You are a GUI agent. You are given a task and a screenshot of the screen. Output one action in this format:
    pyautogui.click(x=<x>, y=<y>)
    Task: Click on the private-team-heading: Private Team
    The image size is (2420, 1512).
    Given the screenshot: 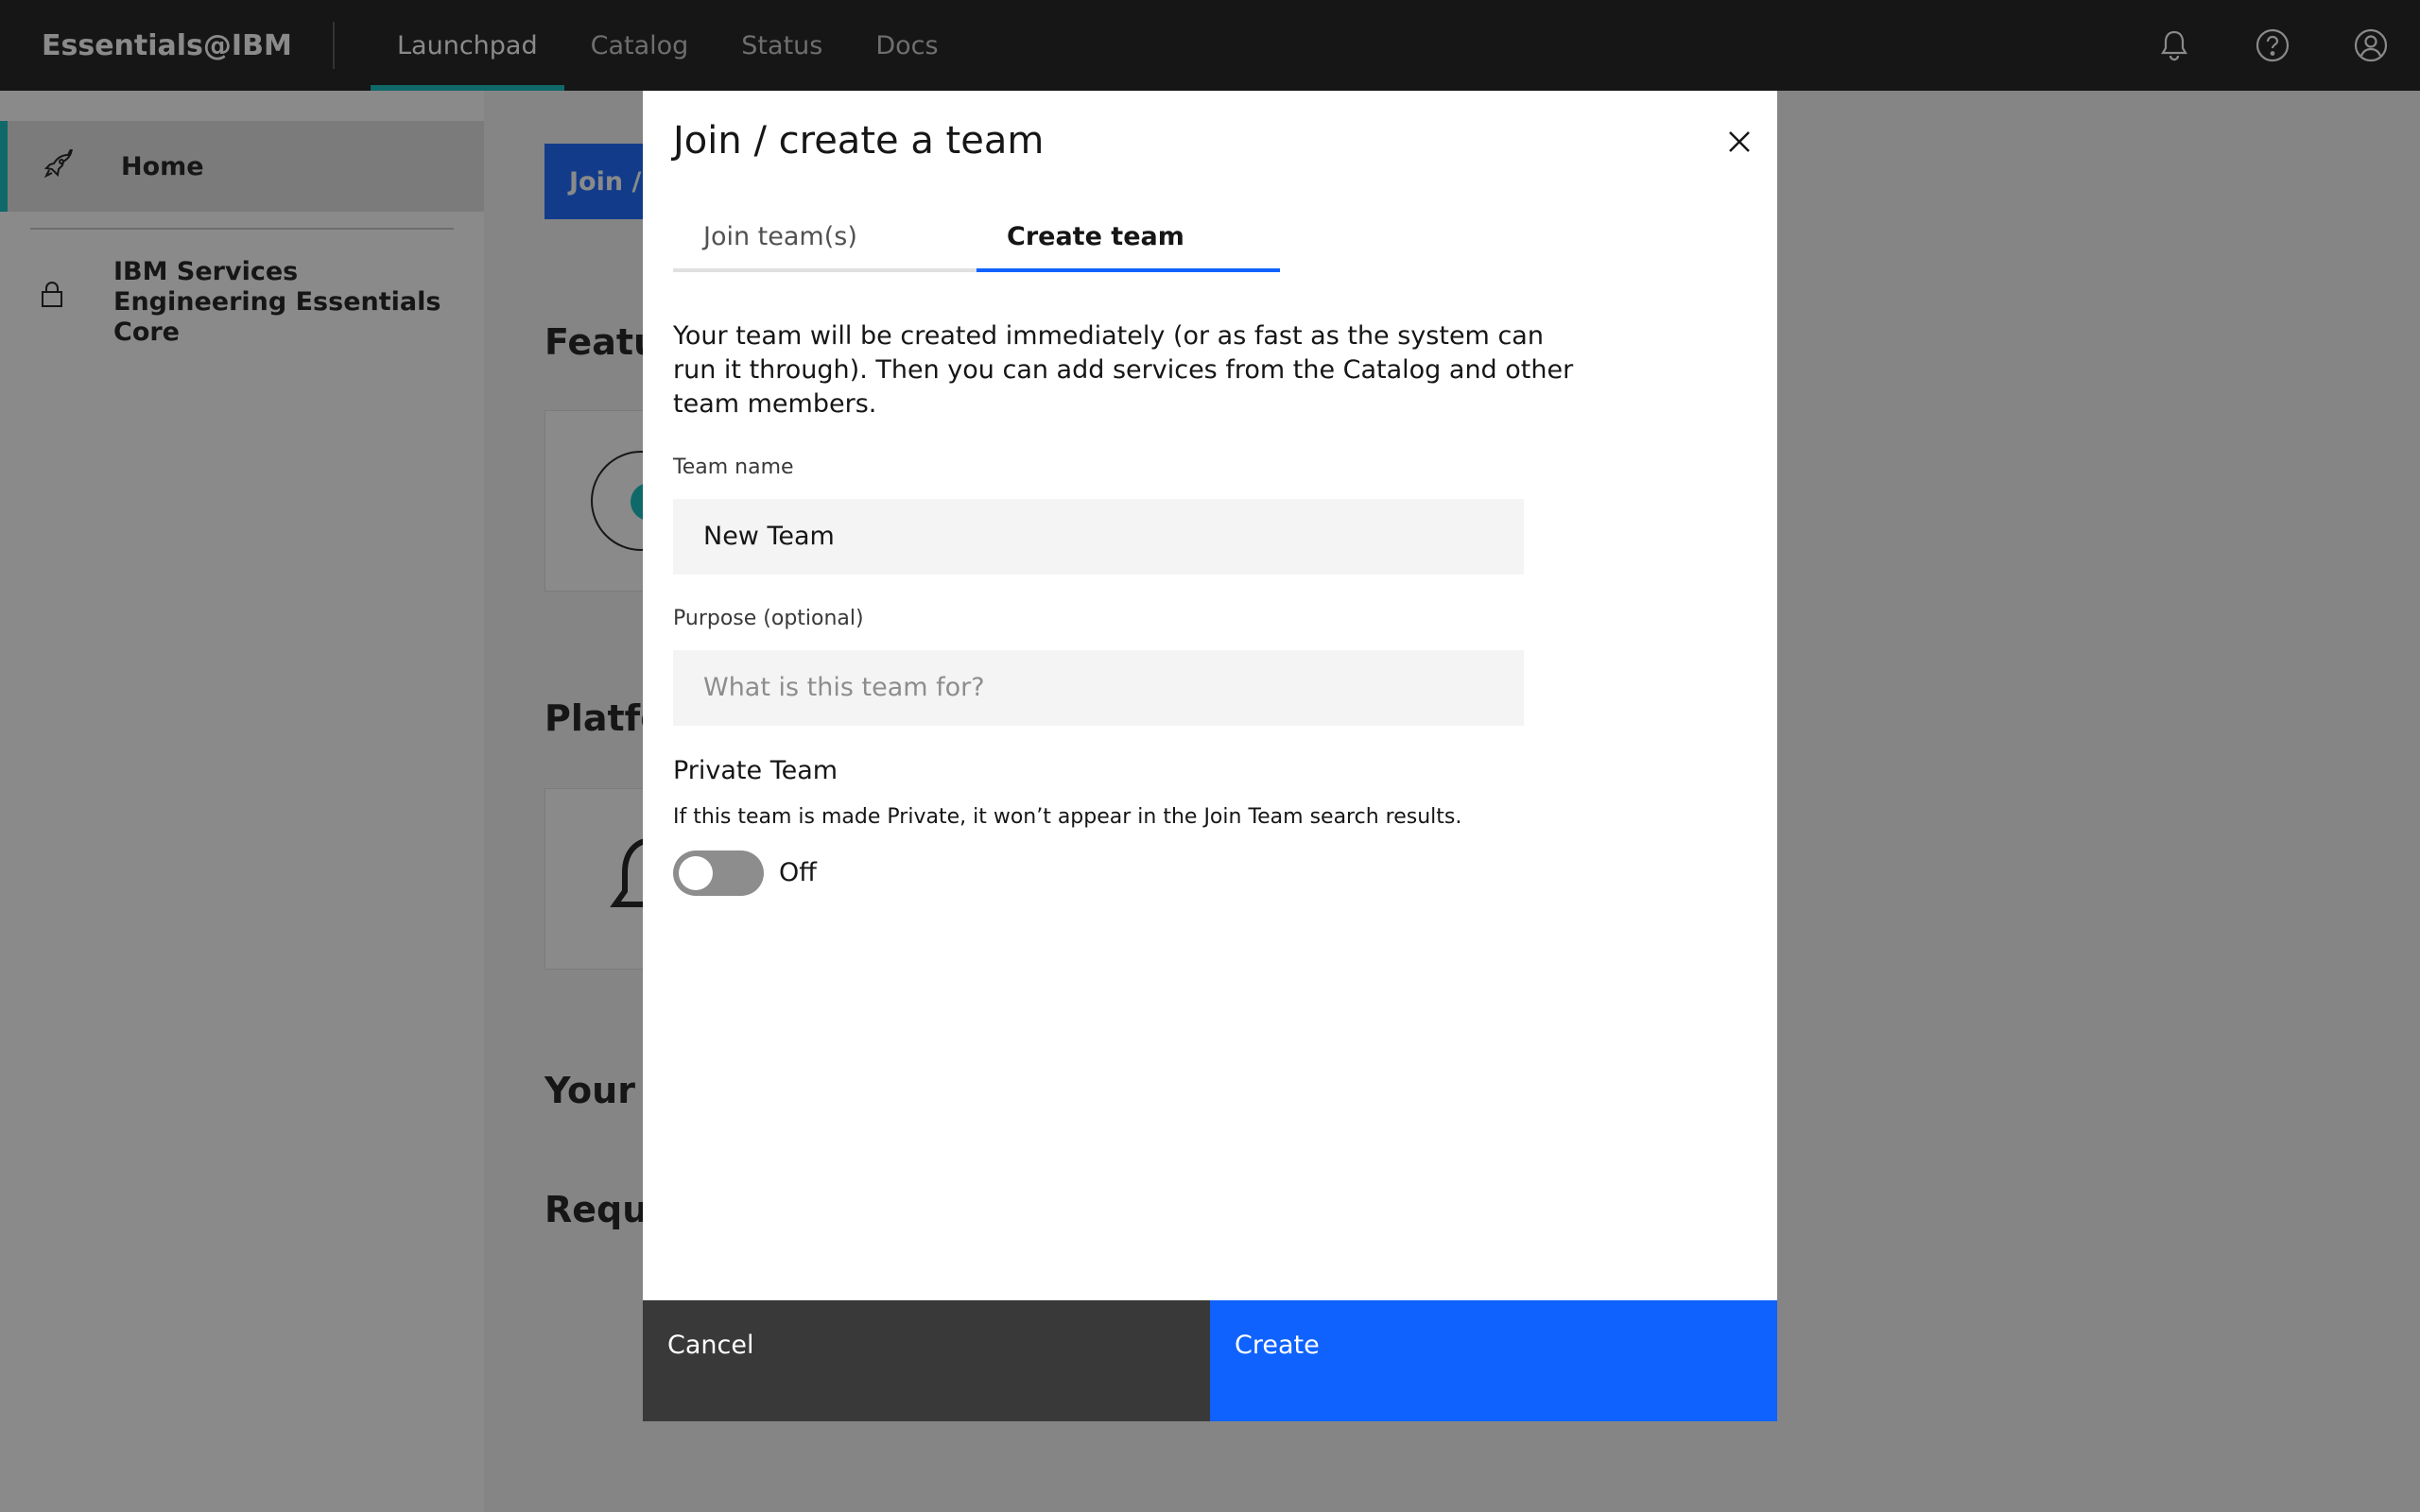 What is the action you would take?
    pyautogui.click(x=755, y=770)
    